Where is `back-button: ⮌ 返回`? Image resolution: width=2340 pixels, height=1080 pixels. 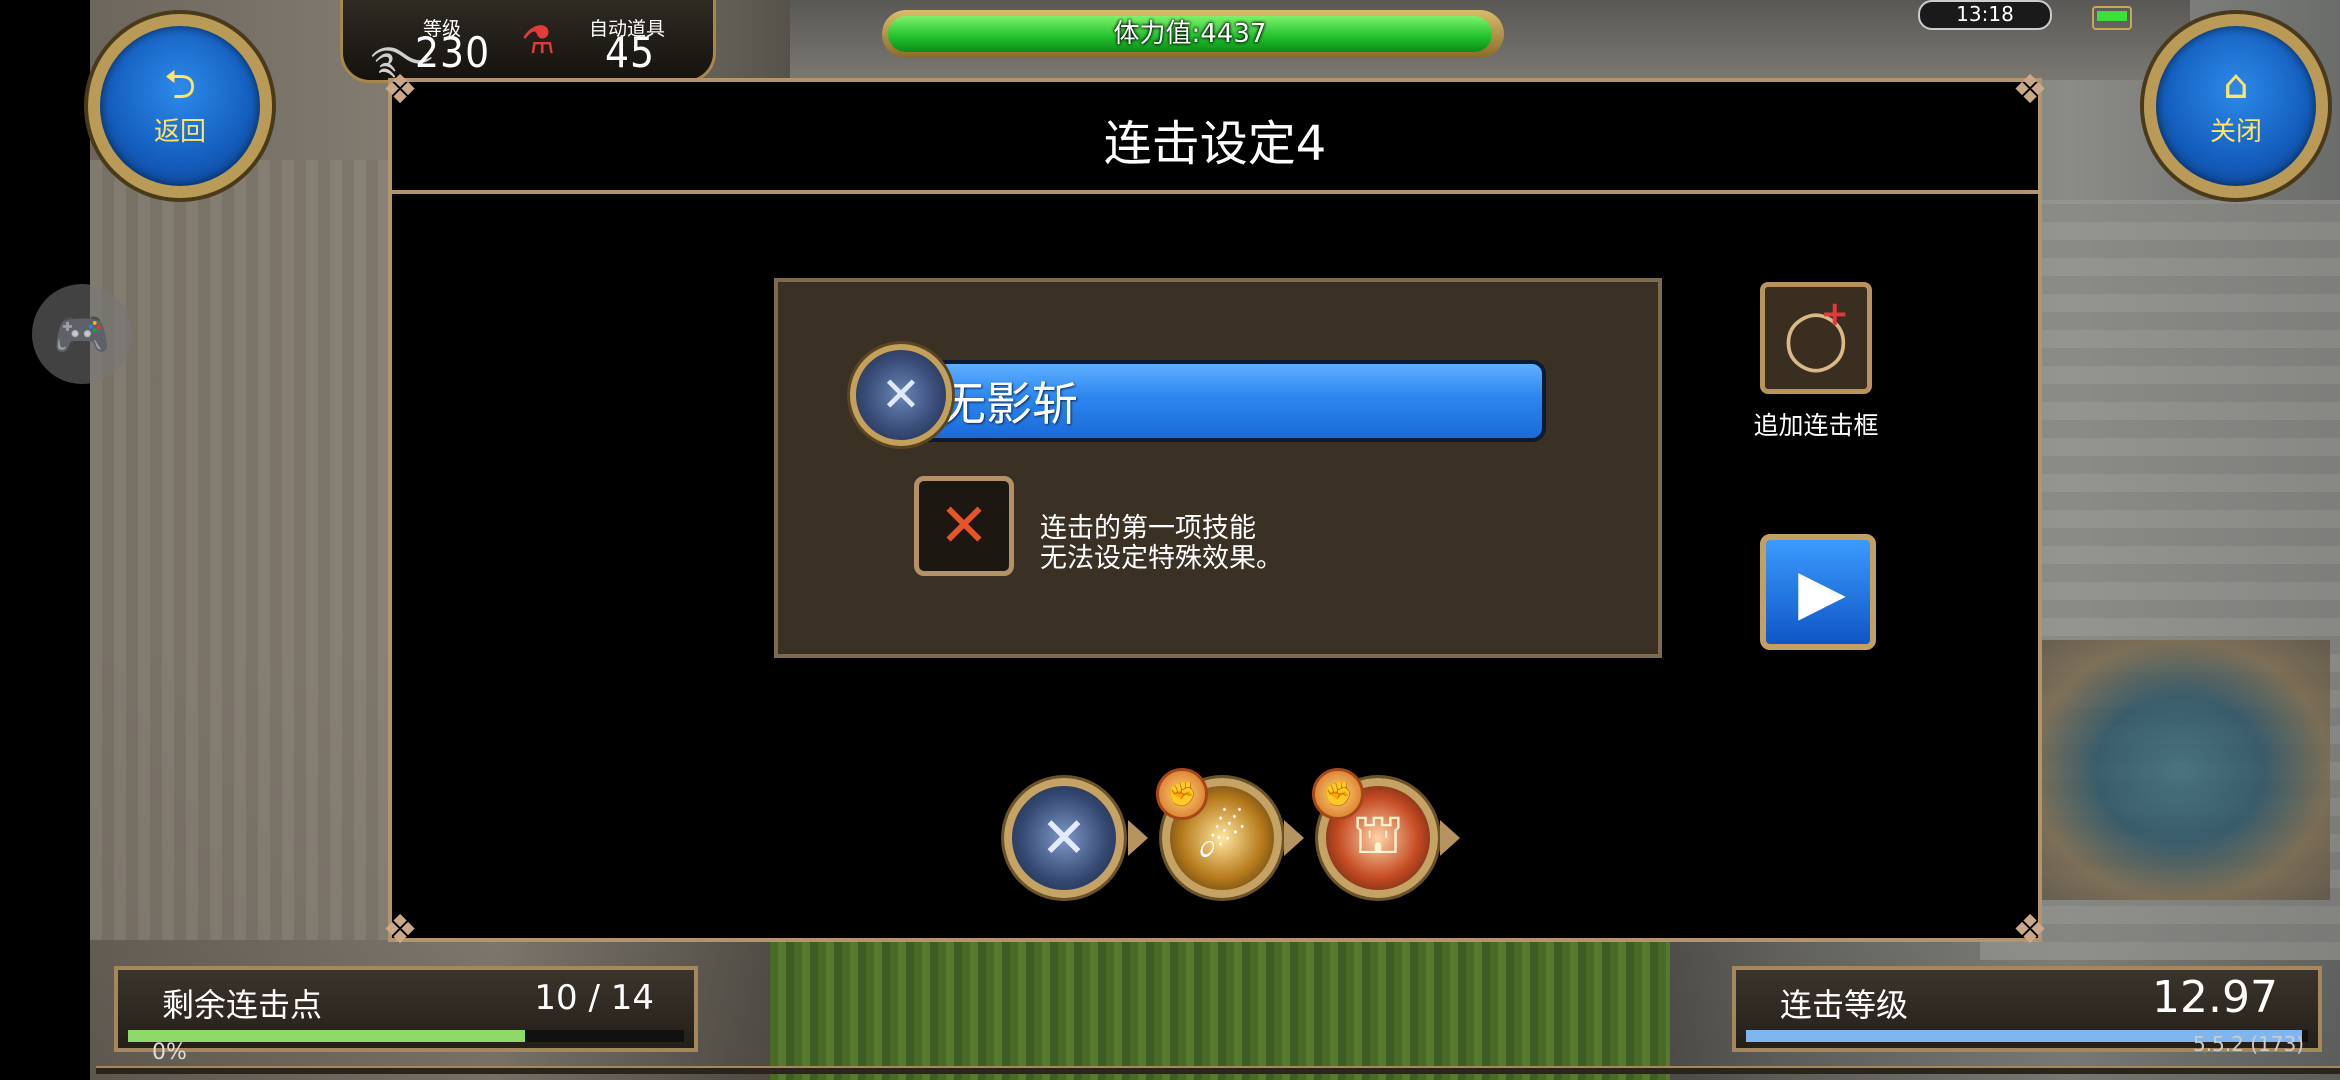 back-button: ⮌ 返回 is located at coordinates (180, 106).